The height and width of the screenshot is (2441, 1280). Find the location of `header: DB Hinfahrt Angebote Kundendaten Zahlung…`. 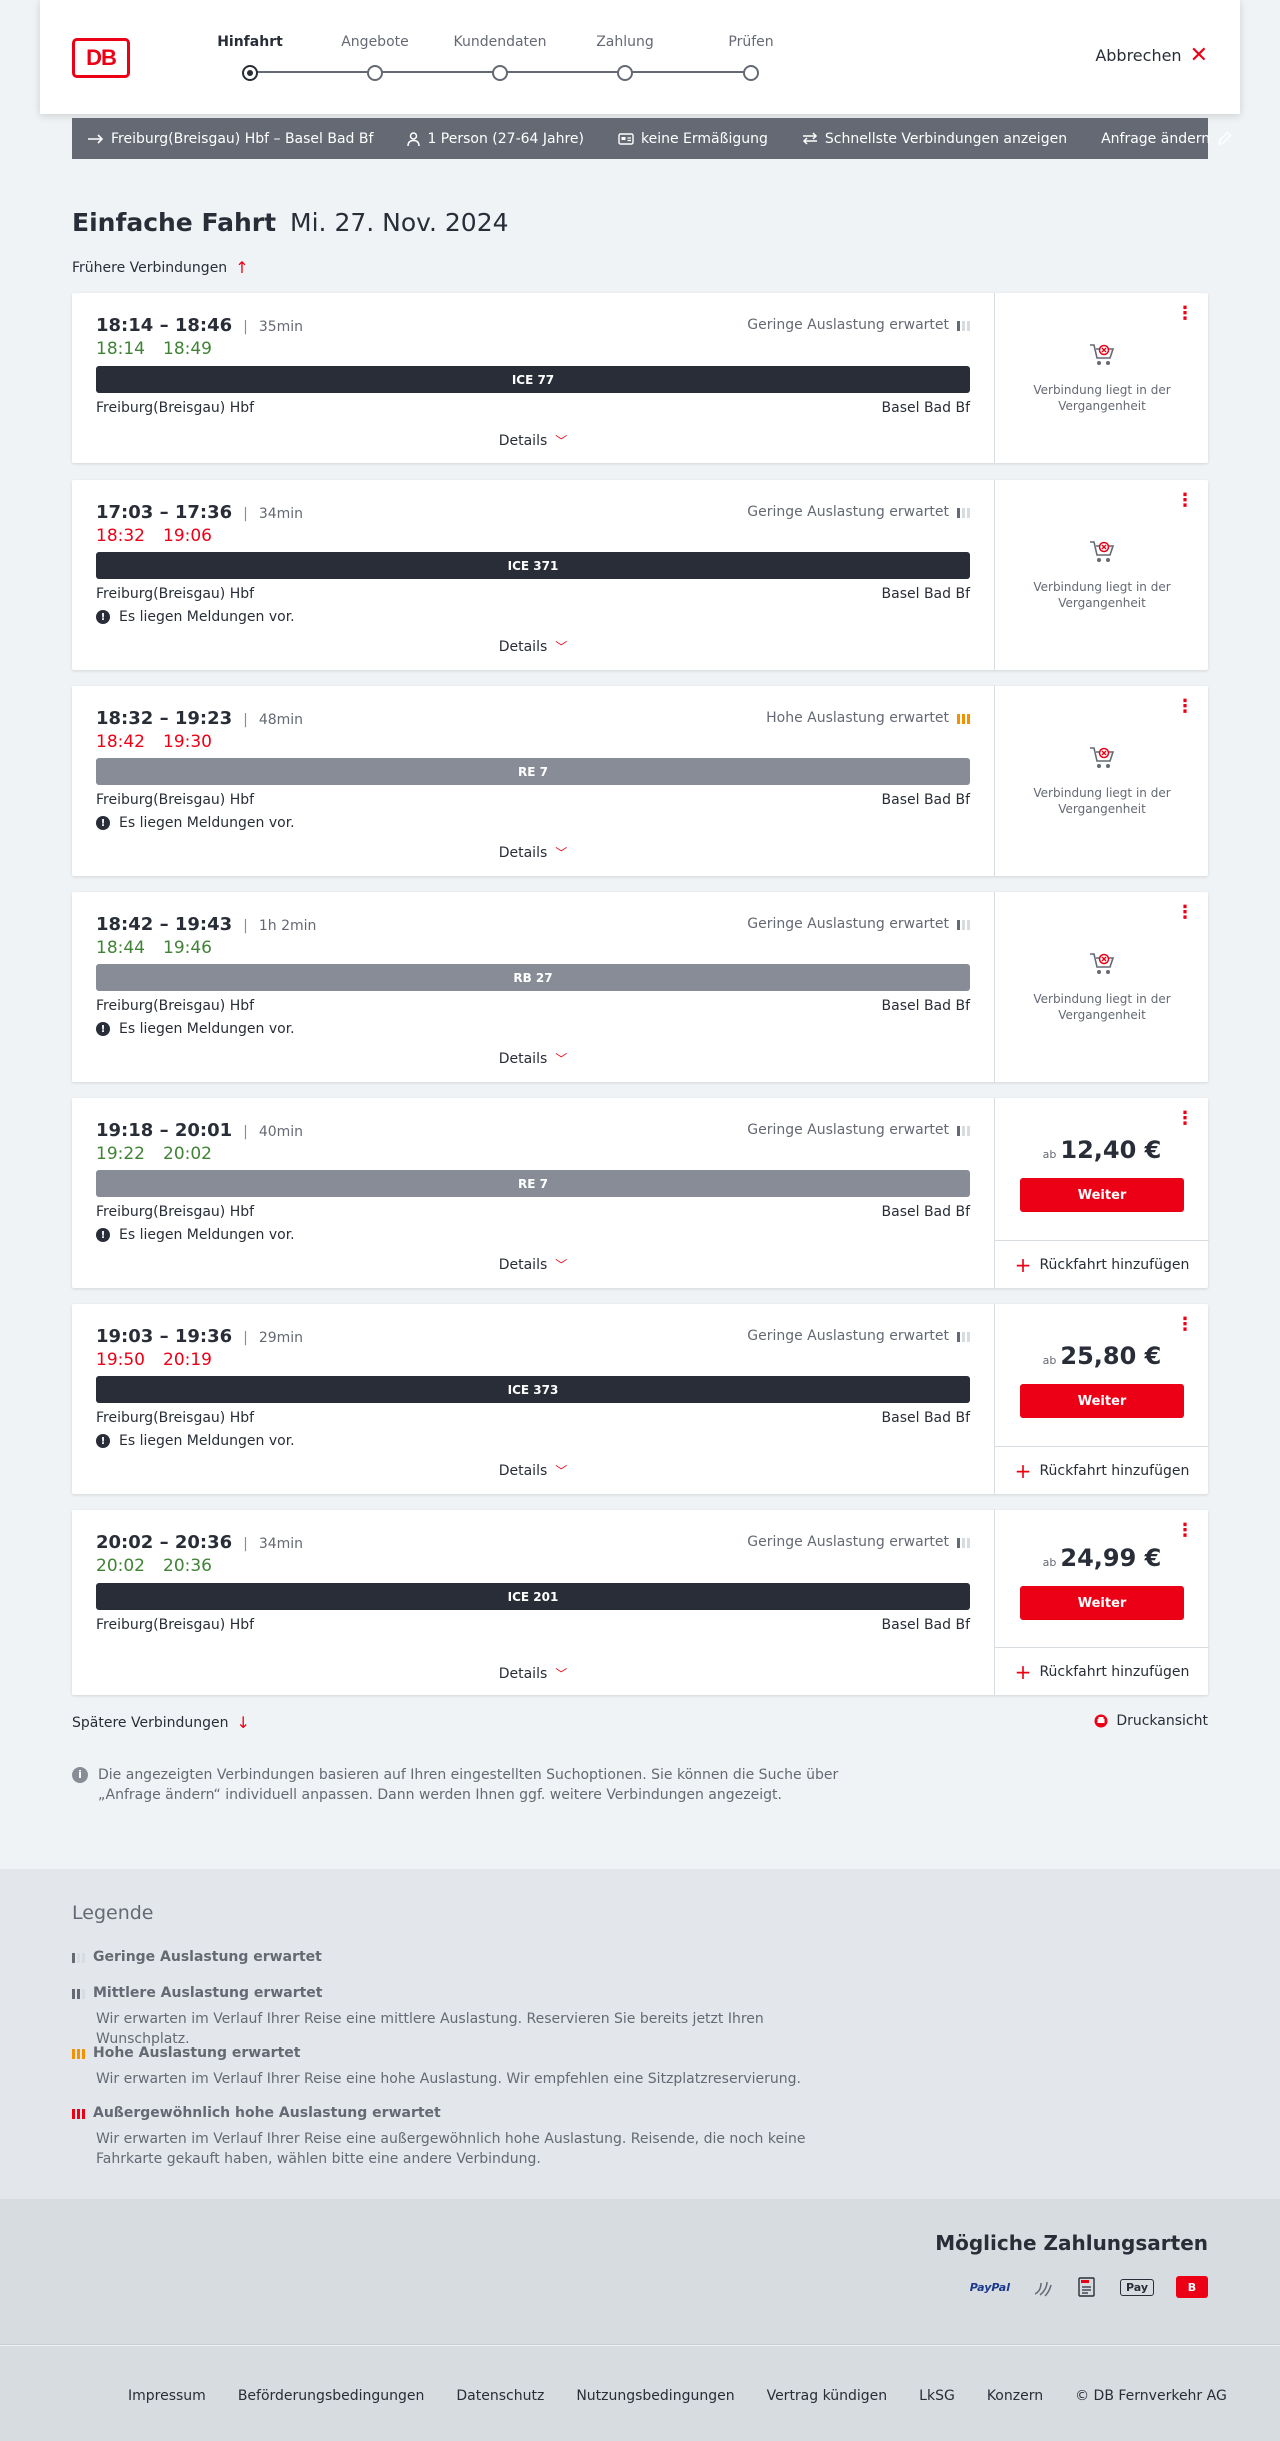

header: DB Hinfahrt Angebote Kundendaten Zahlung… is located at coordinates (640, 57).